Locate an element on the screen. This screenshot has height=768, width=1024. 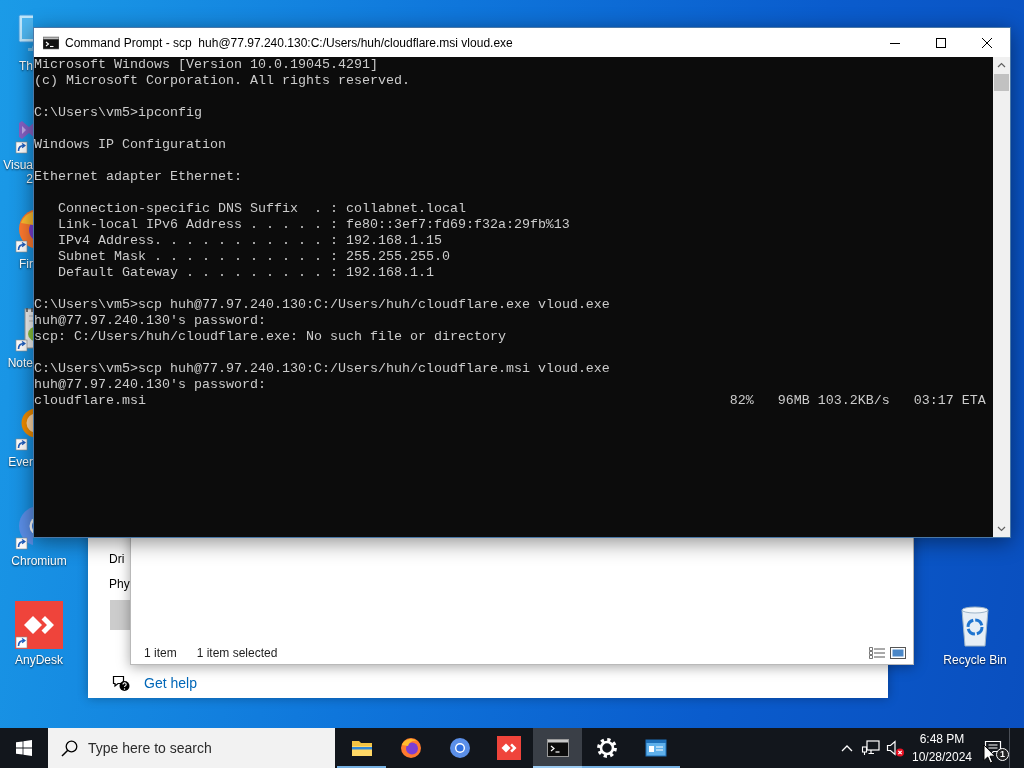
terminal-line: Windows IP Configuration is located at coordinates (130, 145).